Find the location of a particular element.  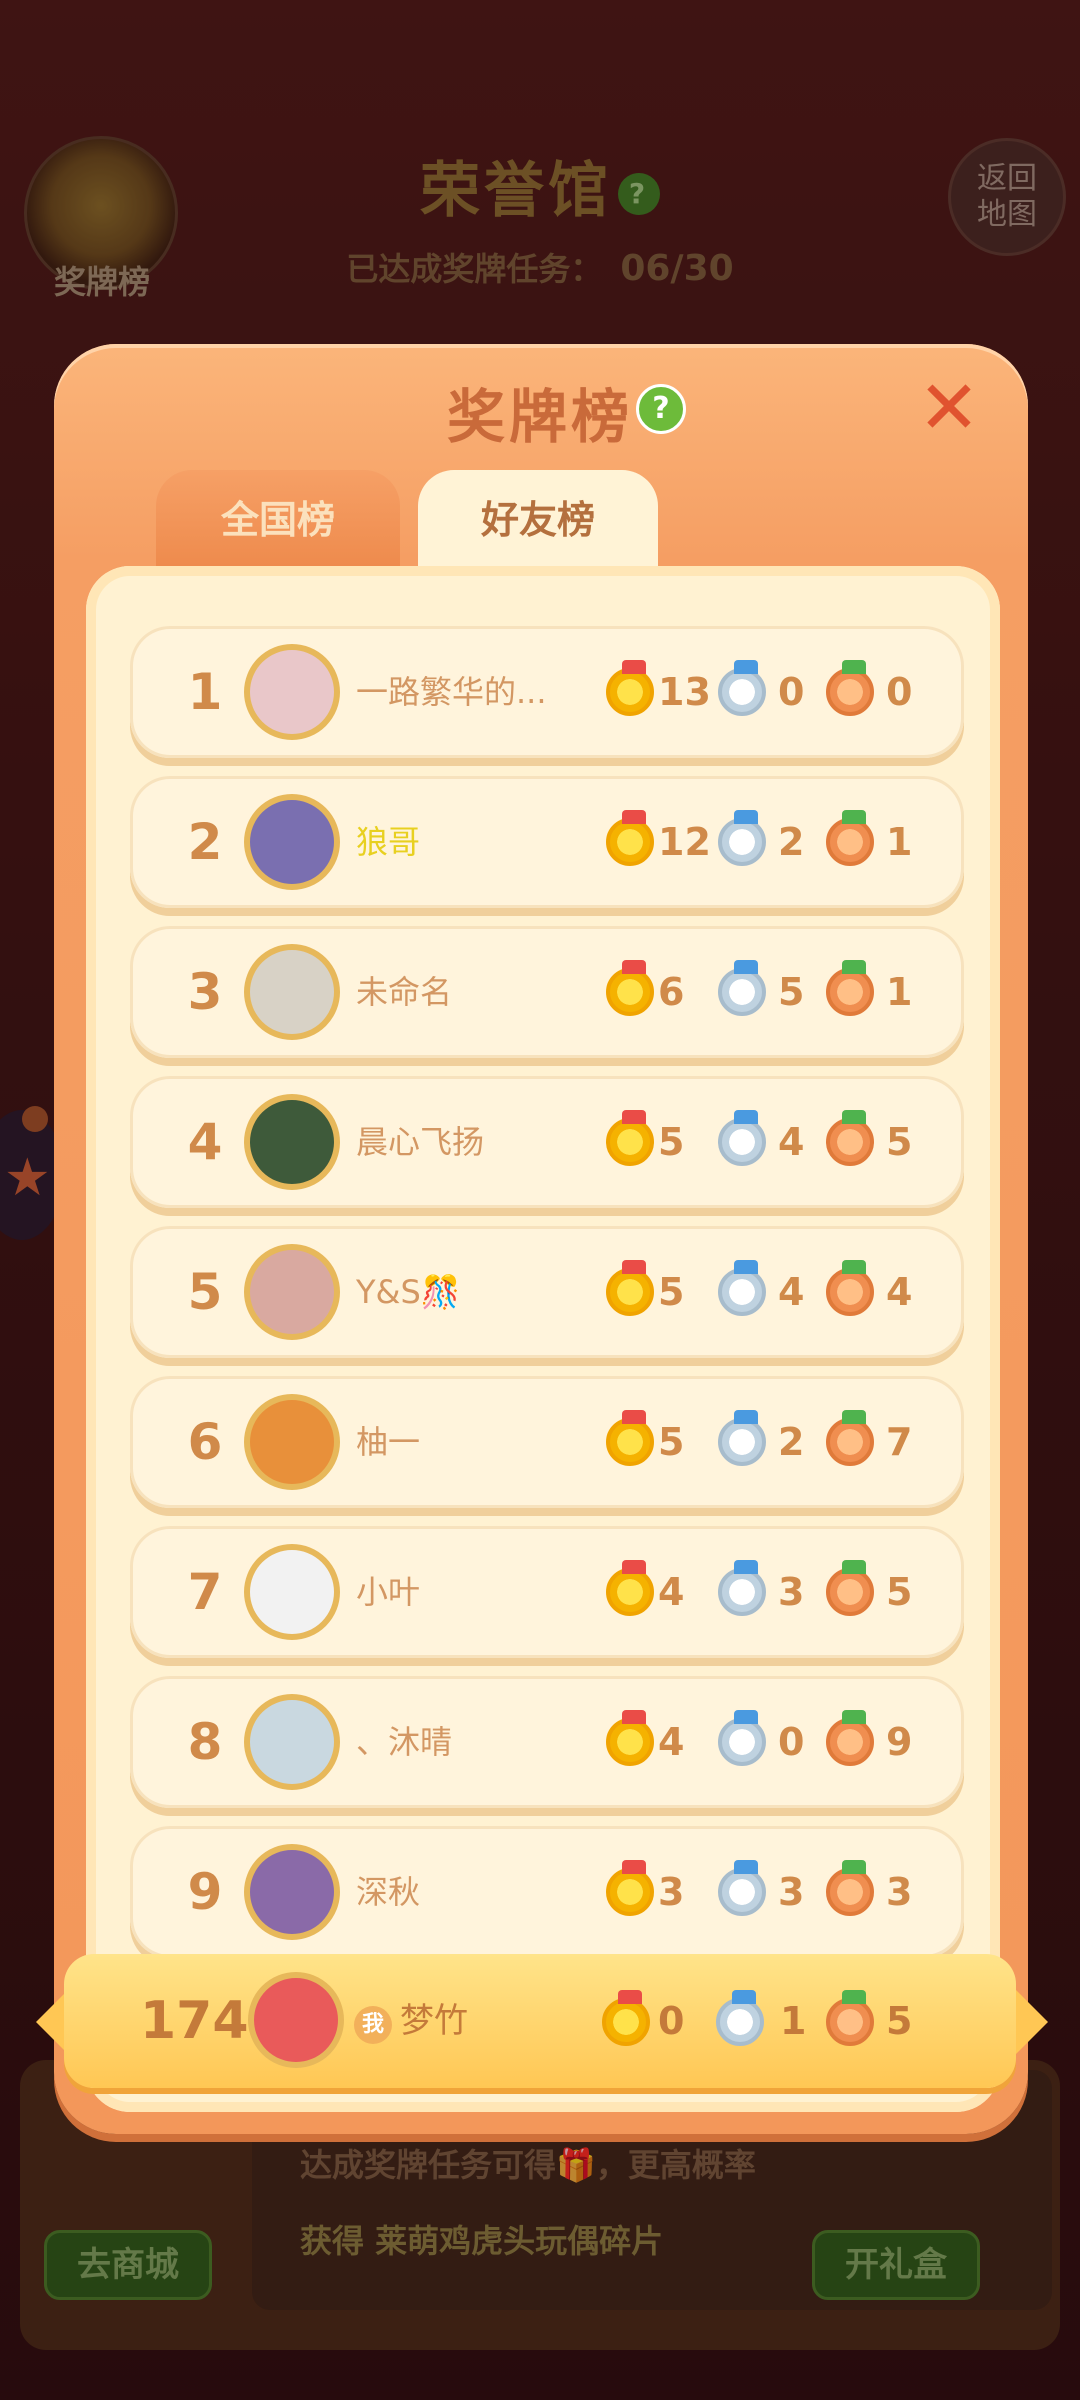

leaderboard-row: 6 柚一 5 2 7 is located at coordinates (547, 1442).